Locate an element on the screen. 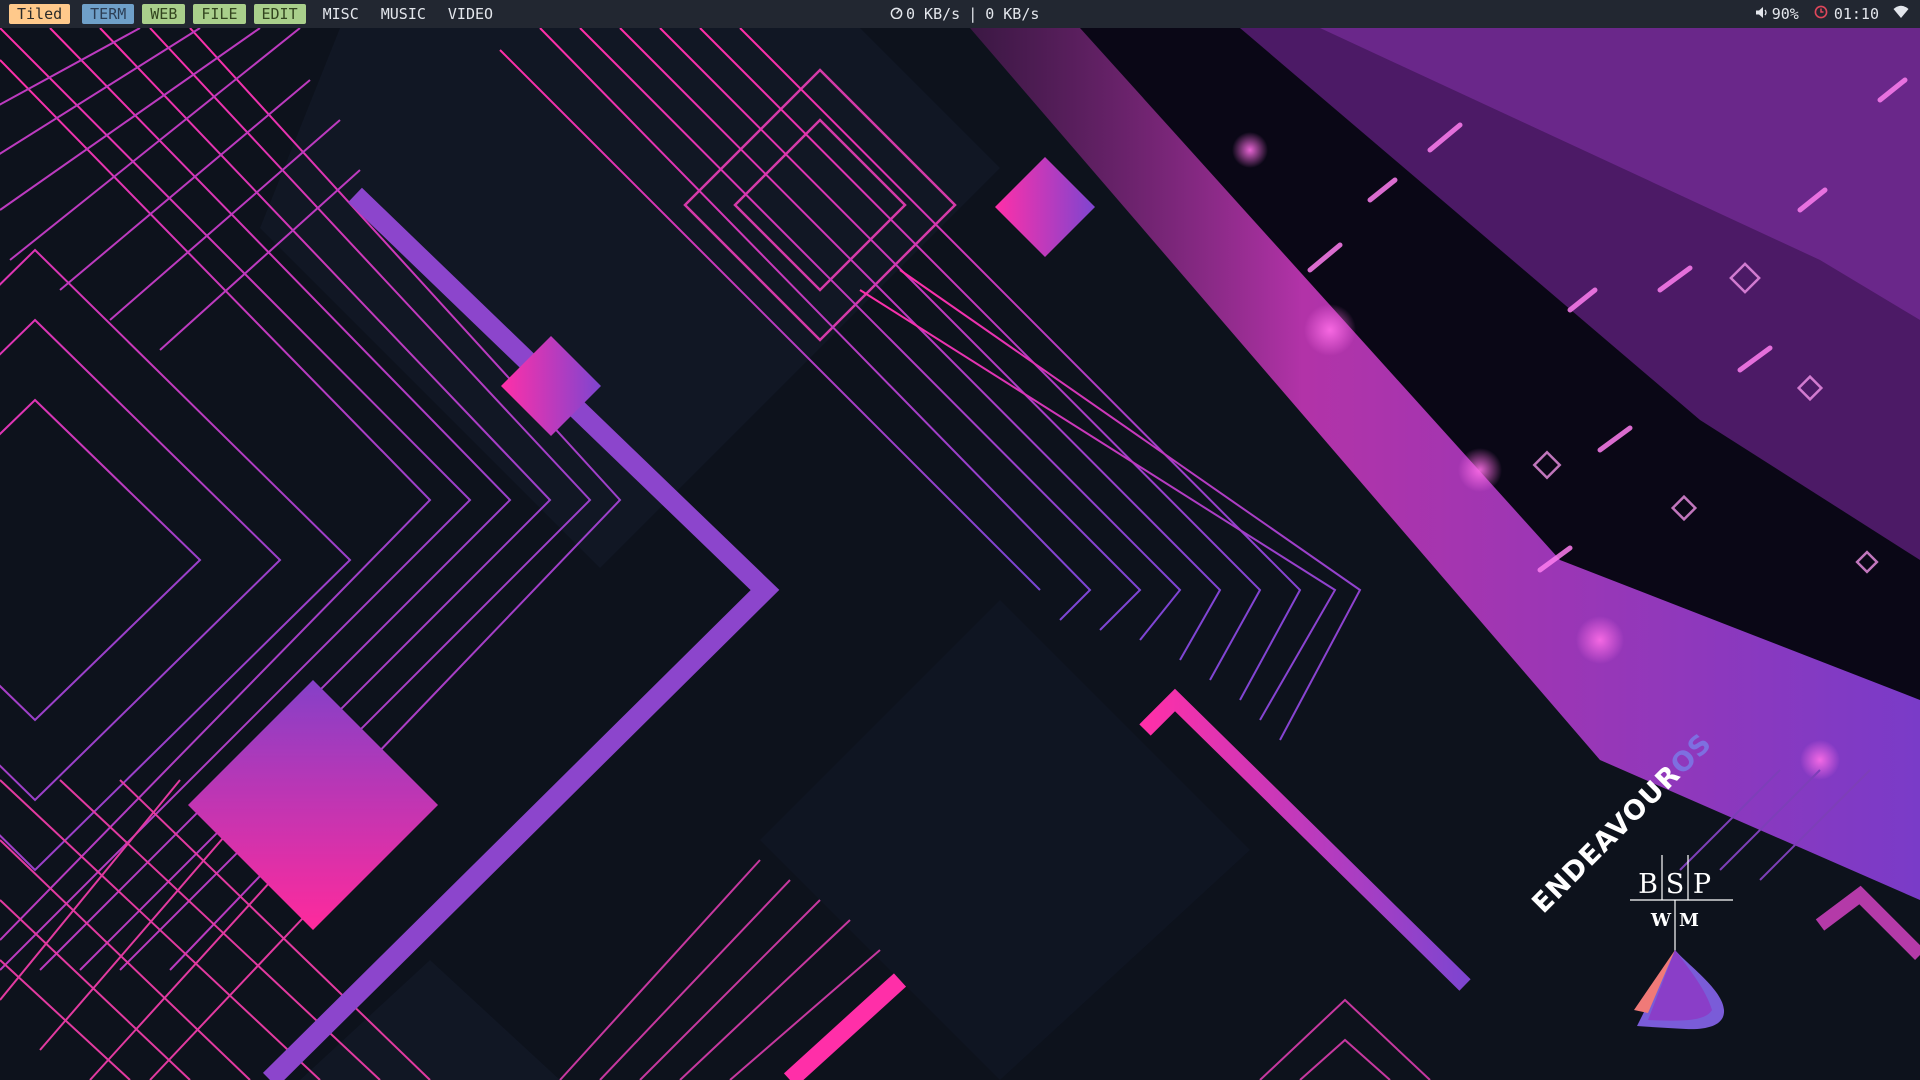 This screenshot has height=1080, width=1920. bsp-letter-p: P is located at coordinates (1702, 884).